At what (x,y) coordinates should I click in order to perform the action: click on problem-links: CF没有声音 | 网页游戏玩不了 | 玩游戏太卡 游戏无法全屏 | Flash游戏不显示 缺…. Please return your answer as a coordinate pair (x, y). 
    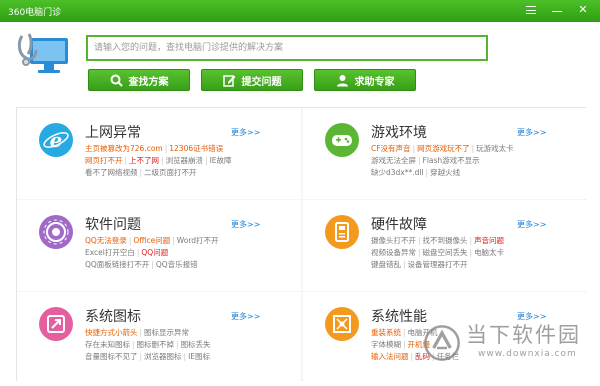
    Looking at the image, I should click on (476, 161).